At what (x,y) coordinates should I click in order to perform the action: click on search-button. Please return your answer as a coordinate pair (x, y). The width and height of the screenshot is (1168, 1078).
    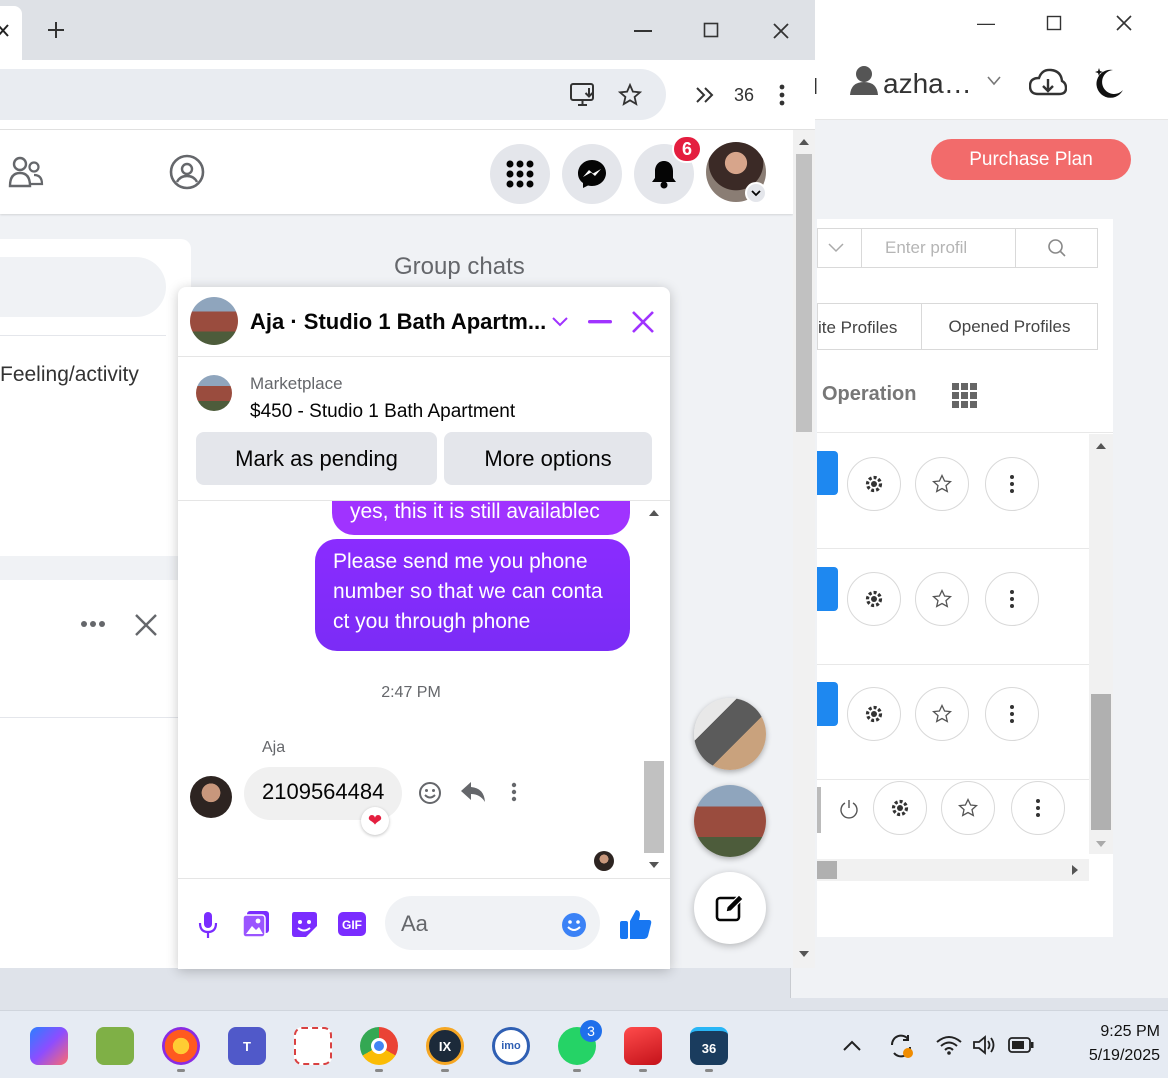
    Looking at the image, I should click on (1056, 248).